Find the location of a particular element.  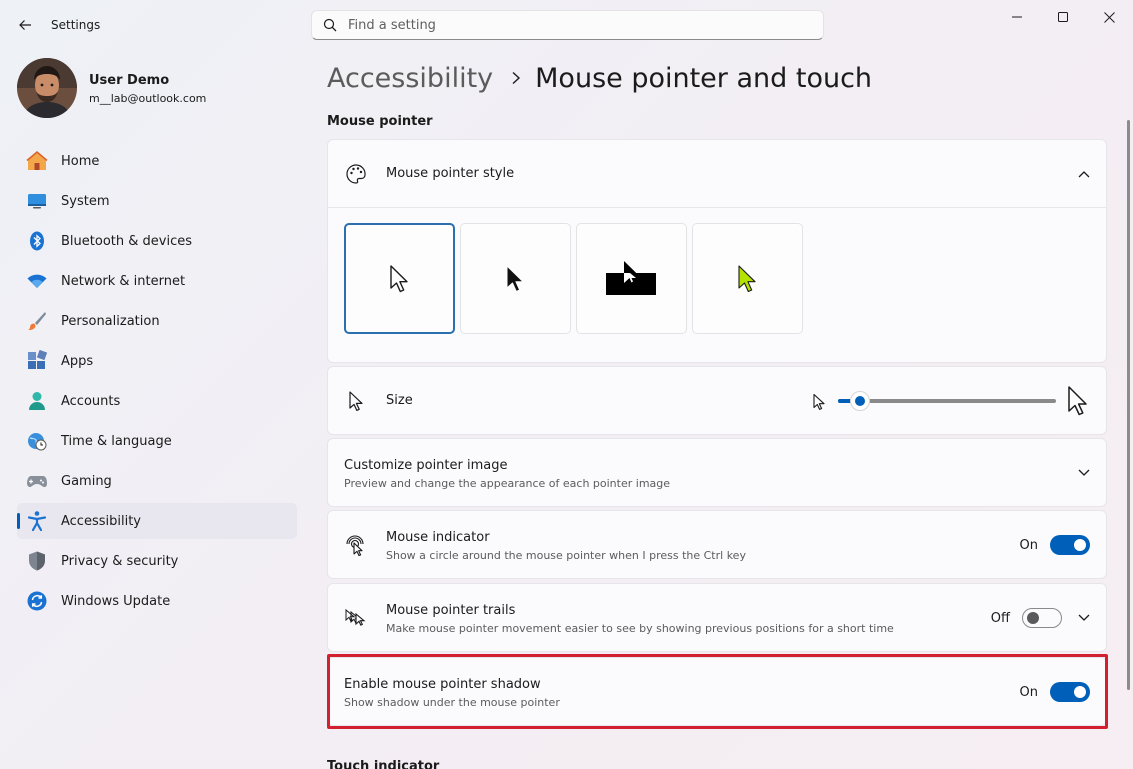

person-icon is located at coordinates (37, 401).